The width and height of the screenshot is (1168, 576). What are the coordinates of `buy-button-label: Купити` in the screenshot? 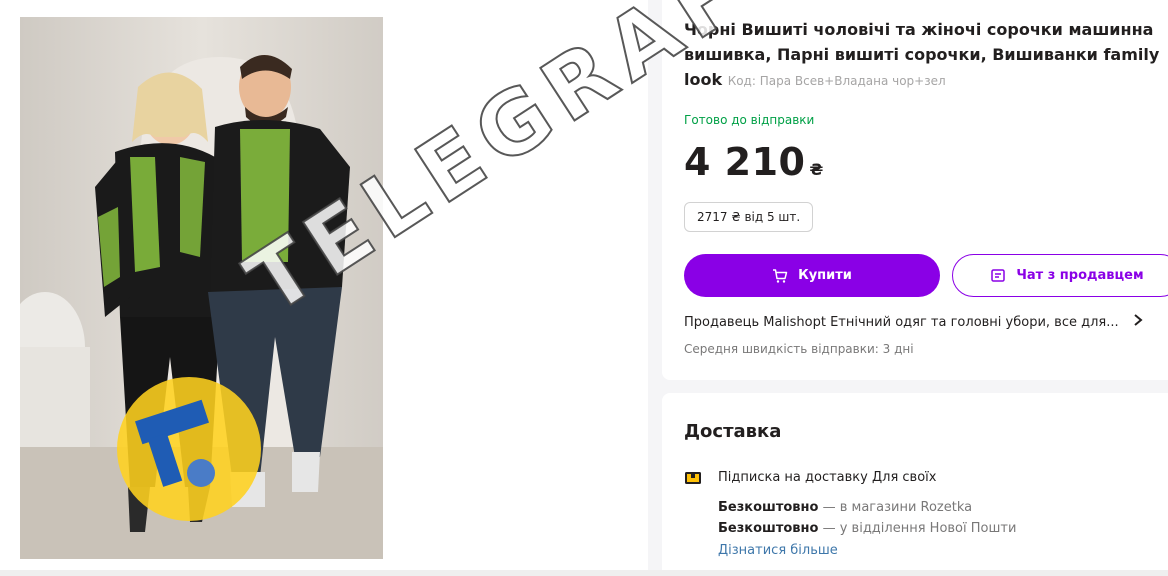 It's located at (825, 275).